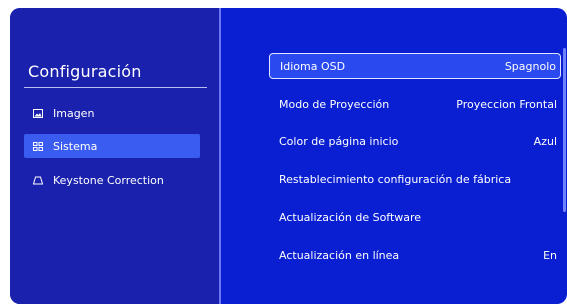 Image resolution: width=567 pixels, height=306 pixels. What do you see at coordinates (41, 180) in the screenshot?
I see `keystone-icon` at bounding box center [41, 180].